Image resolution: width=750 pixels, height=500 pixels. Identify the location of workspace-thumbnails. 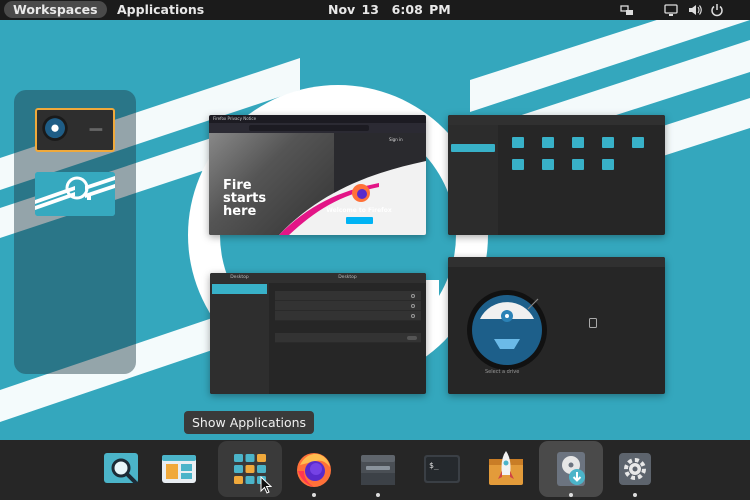
(75, 232).